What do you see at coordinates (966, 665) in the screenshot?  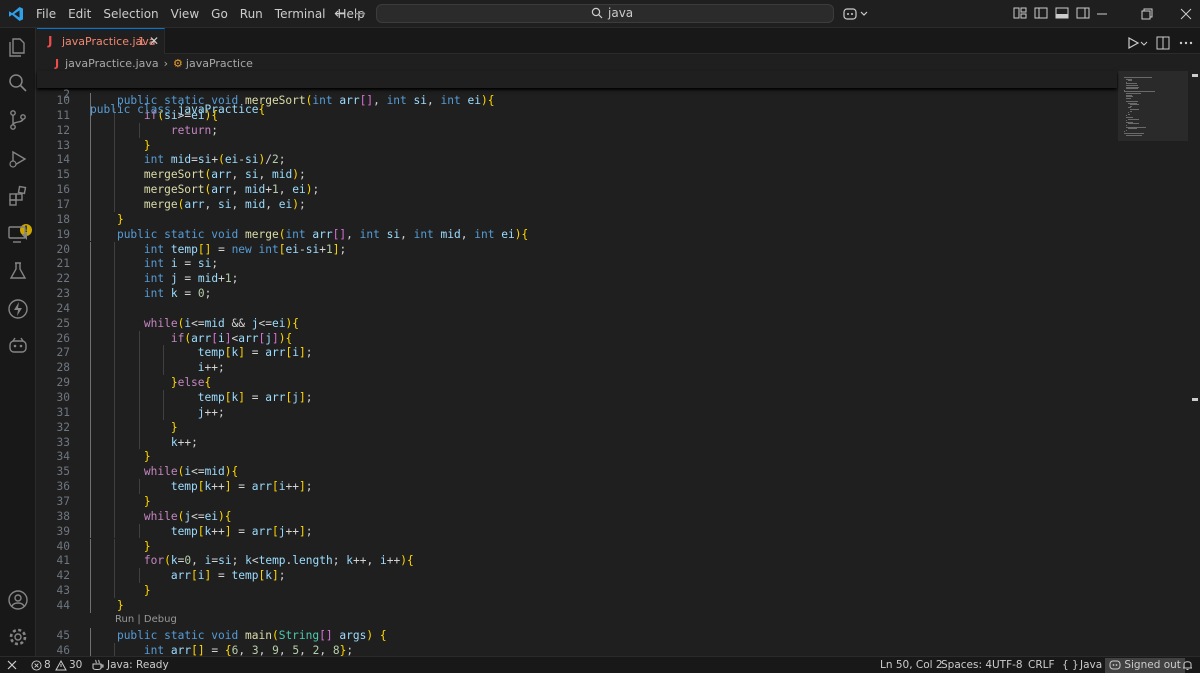 I see `indentation: Spaces: 4` at bounding box center [966, 665].